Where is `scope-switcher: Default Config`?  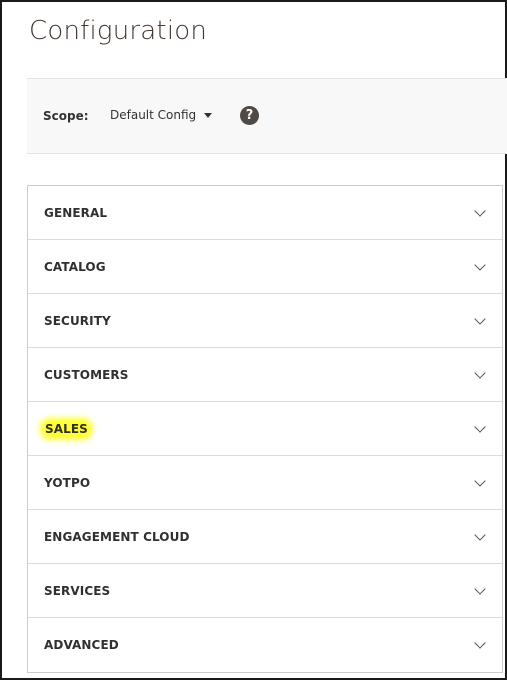
scope-switcher: Default Config is located at coordinates (161, 115).